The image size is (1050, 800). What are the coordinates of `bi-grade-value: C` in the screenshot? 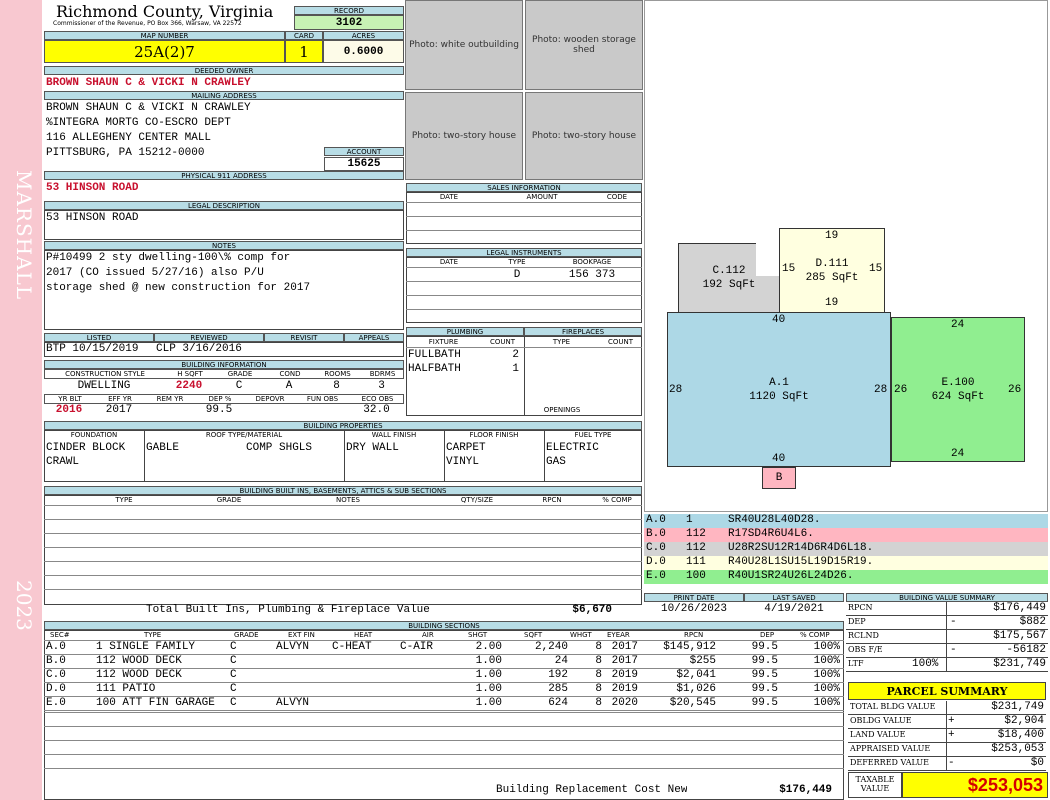 It's located at (239, 386).